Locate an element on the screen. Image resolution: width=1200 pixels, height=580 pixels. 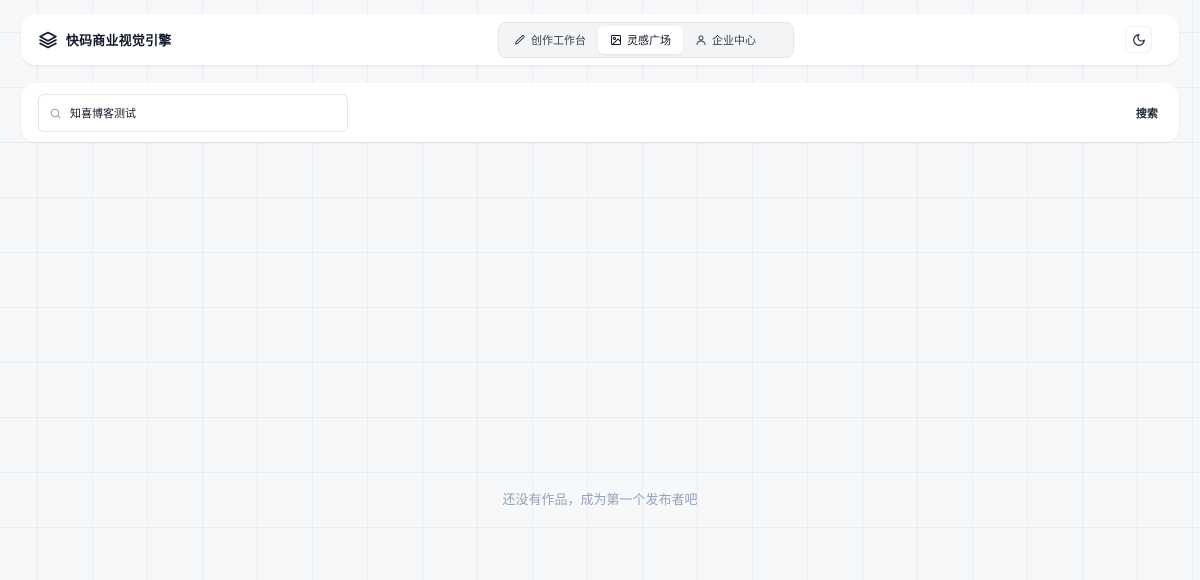
top-navigation-bar: 快码商业视觉引擎 创作工作台 灵感广场 企业中心 is located at coordinates (600, 39).